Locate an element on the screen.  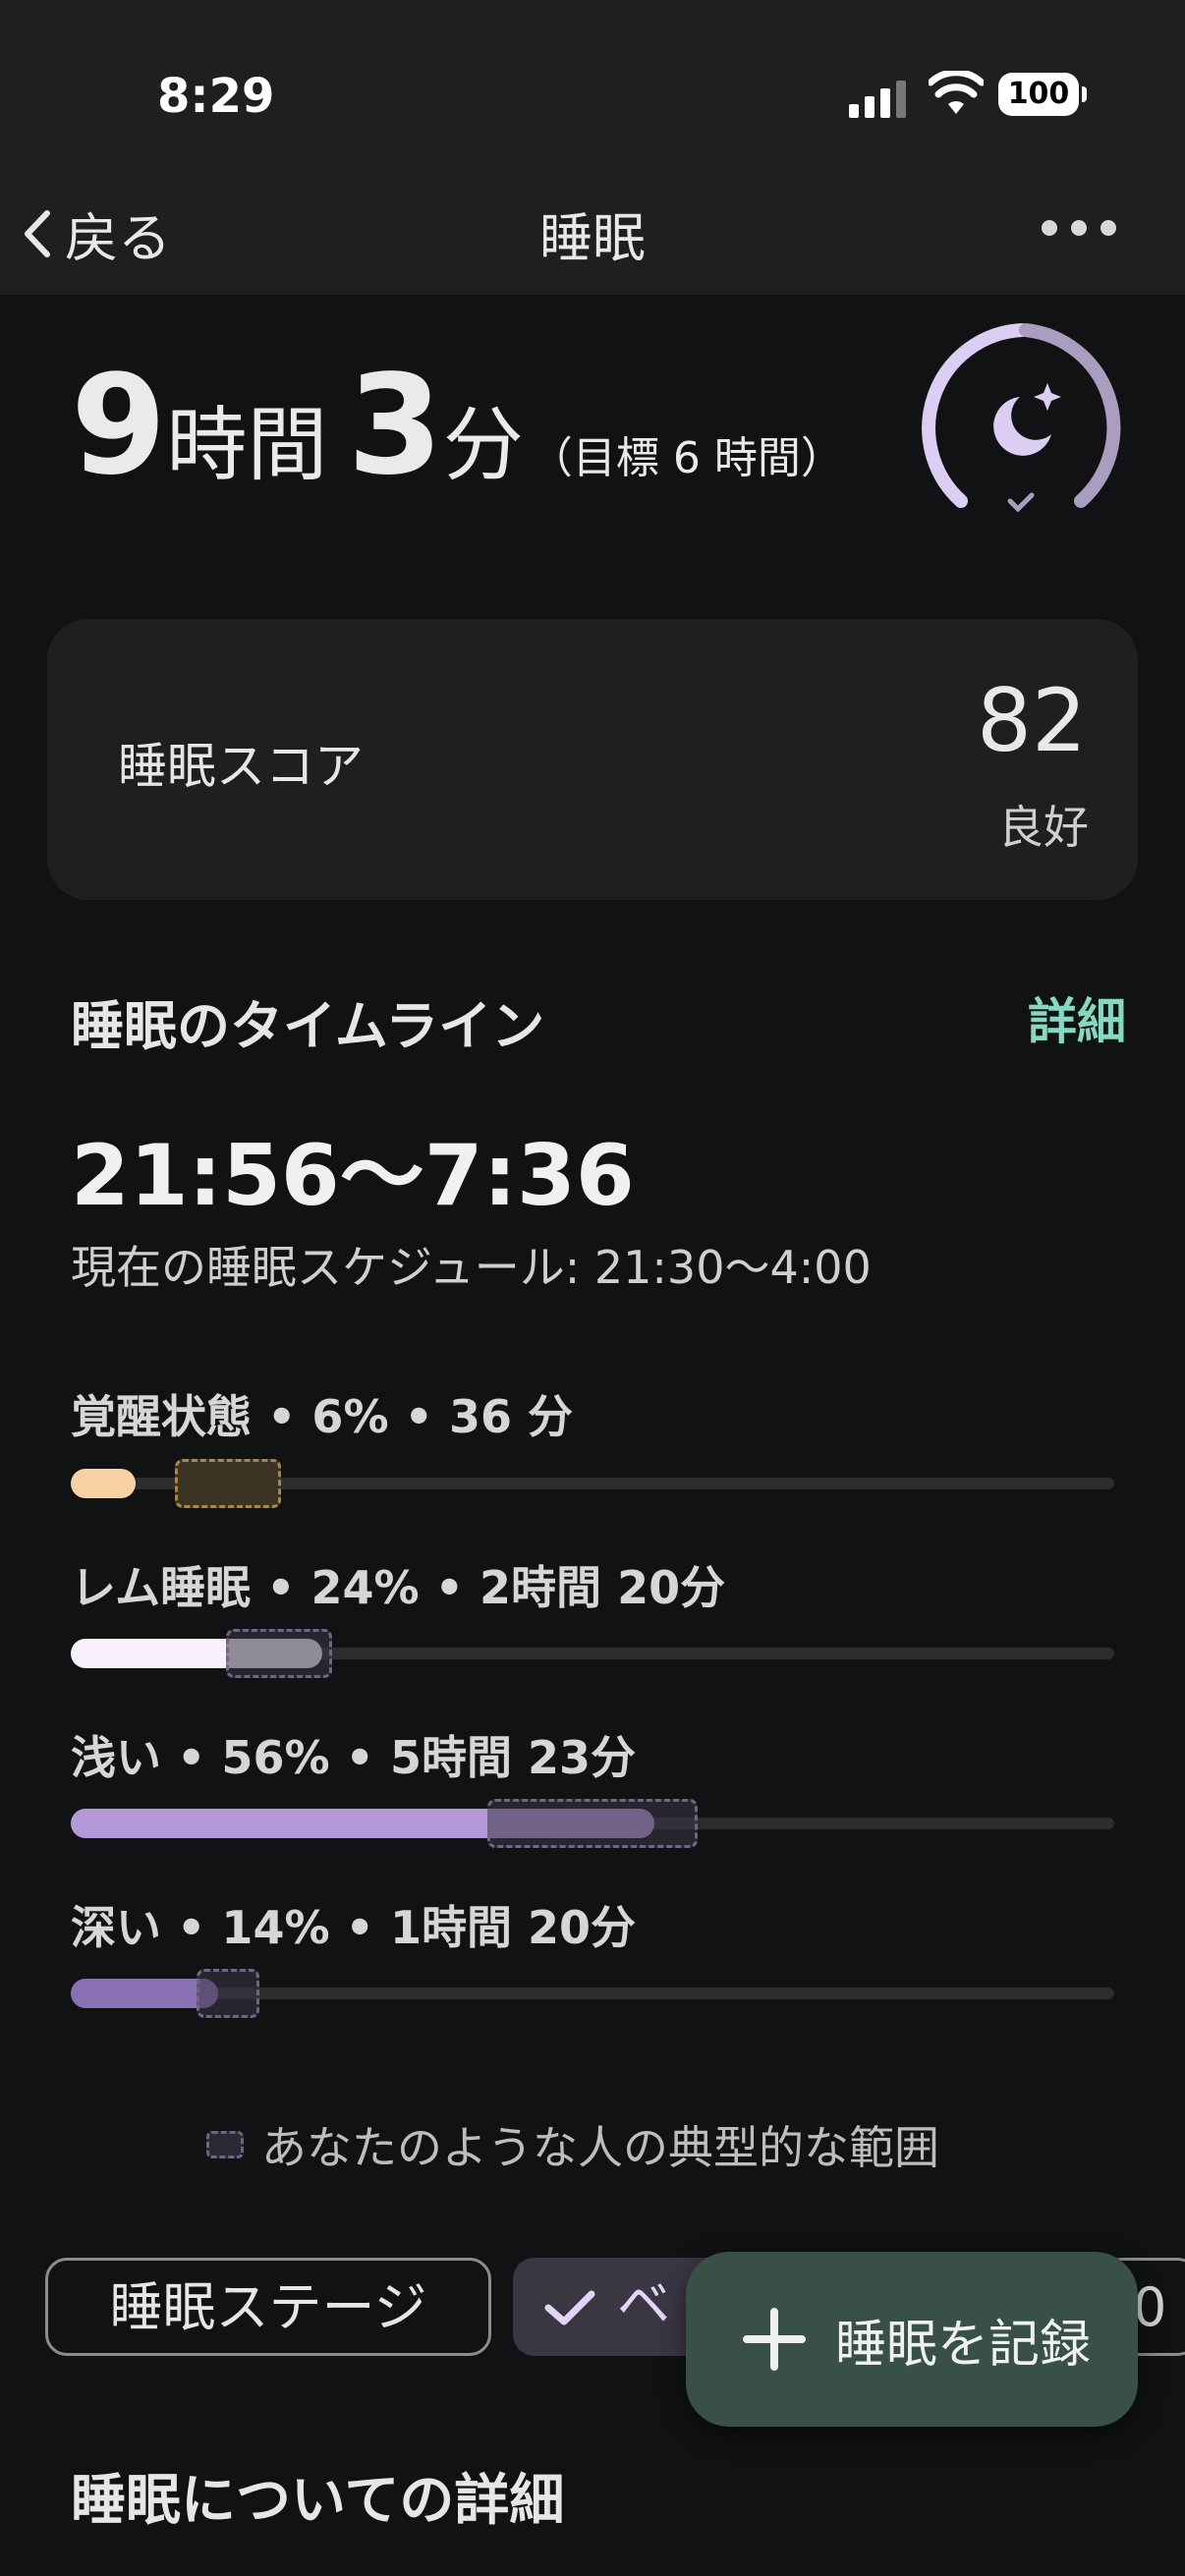
sleep-details-title: 睡眠についての詳細 is located at coordinates (318, 2501).